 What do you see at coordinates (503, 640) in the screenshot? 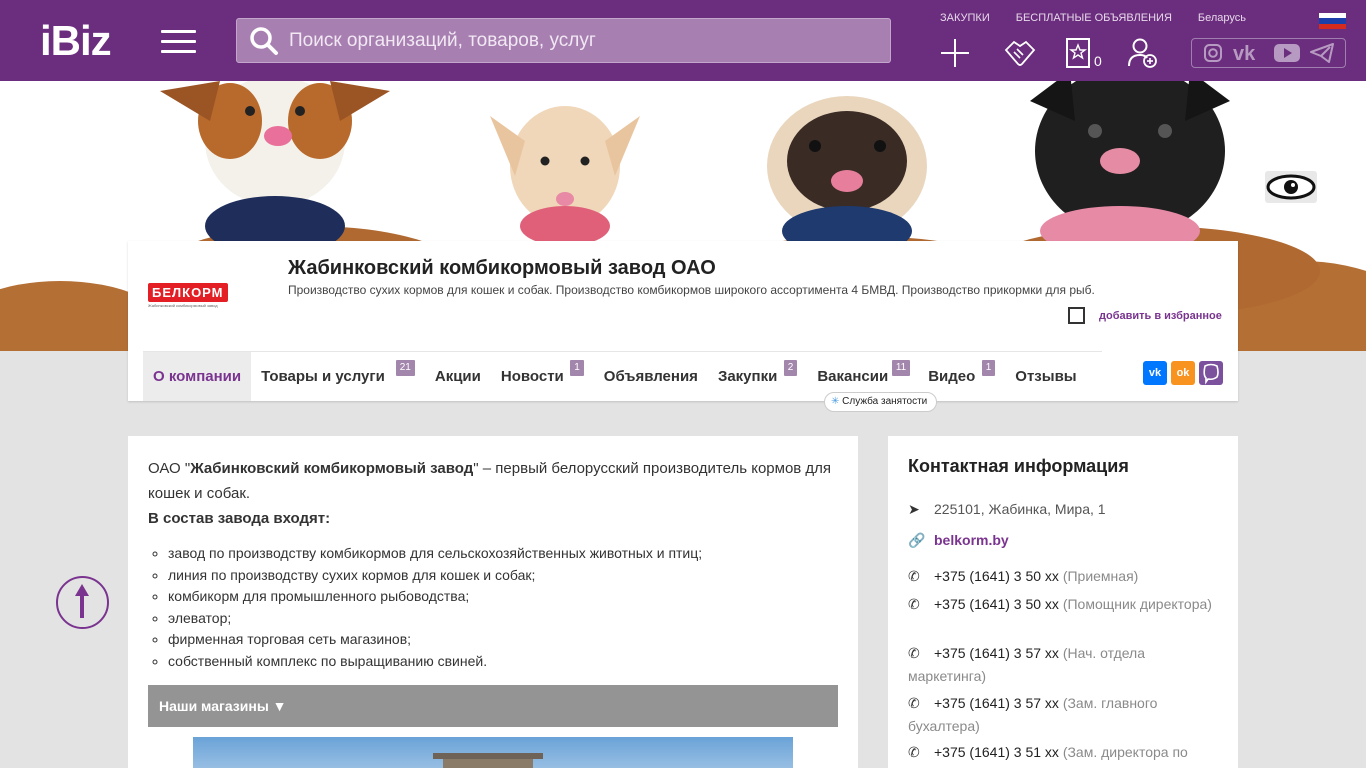
I see `list-item: фирменная торговая сеть магазинов;` at bounding box center [503, 640].